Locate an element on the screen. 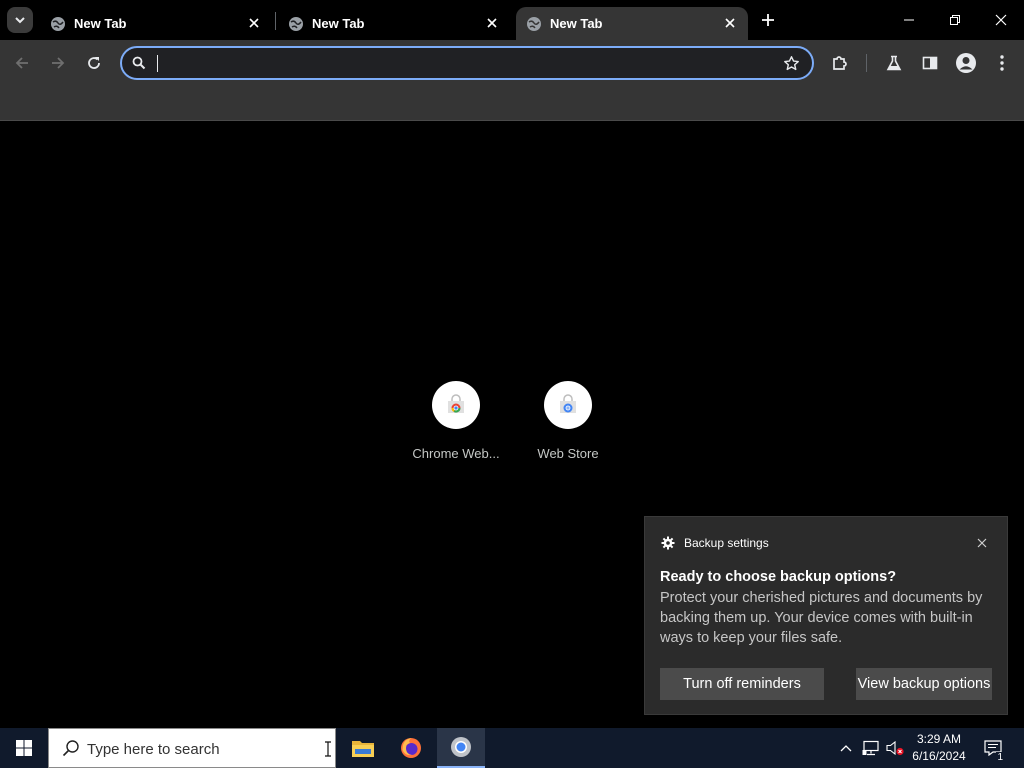 This screenshot has width=1024, height=768. taskbar-search-box is located at coordinates (192, 748).